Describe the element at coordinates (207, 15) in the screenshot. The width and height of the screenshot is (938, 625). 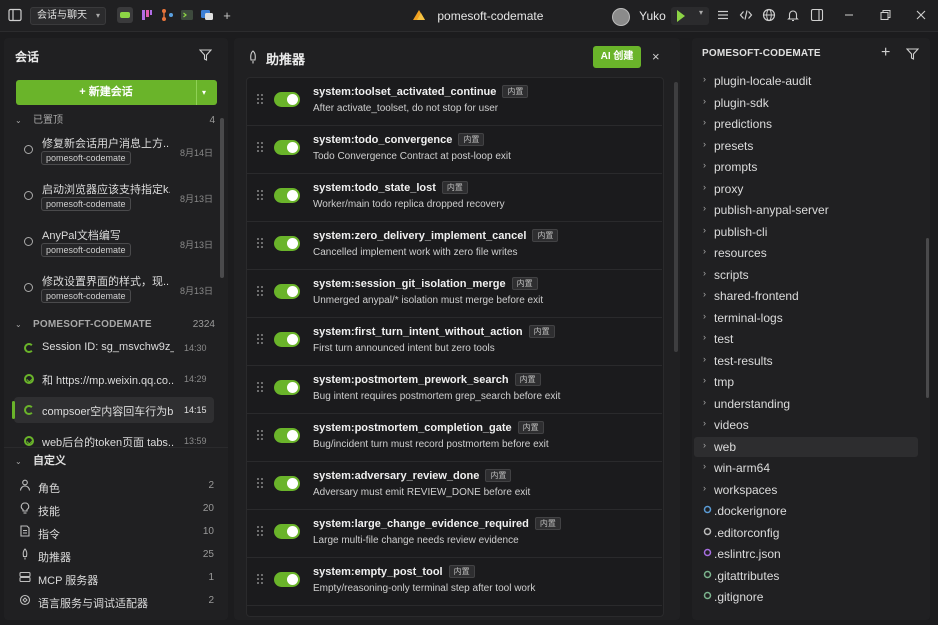
I see `app-layers-icon` at that location.